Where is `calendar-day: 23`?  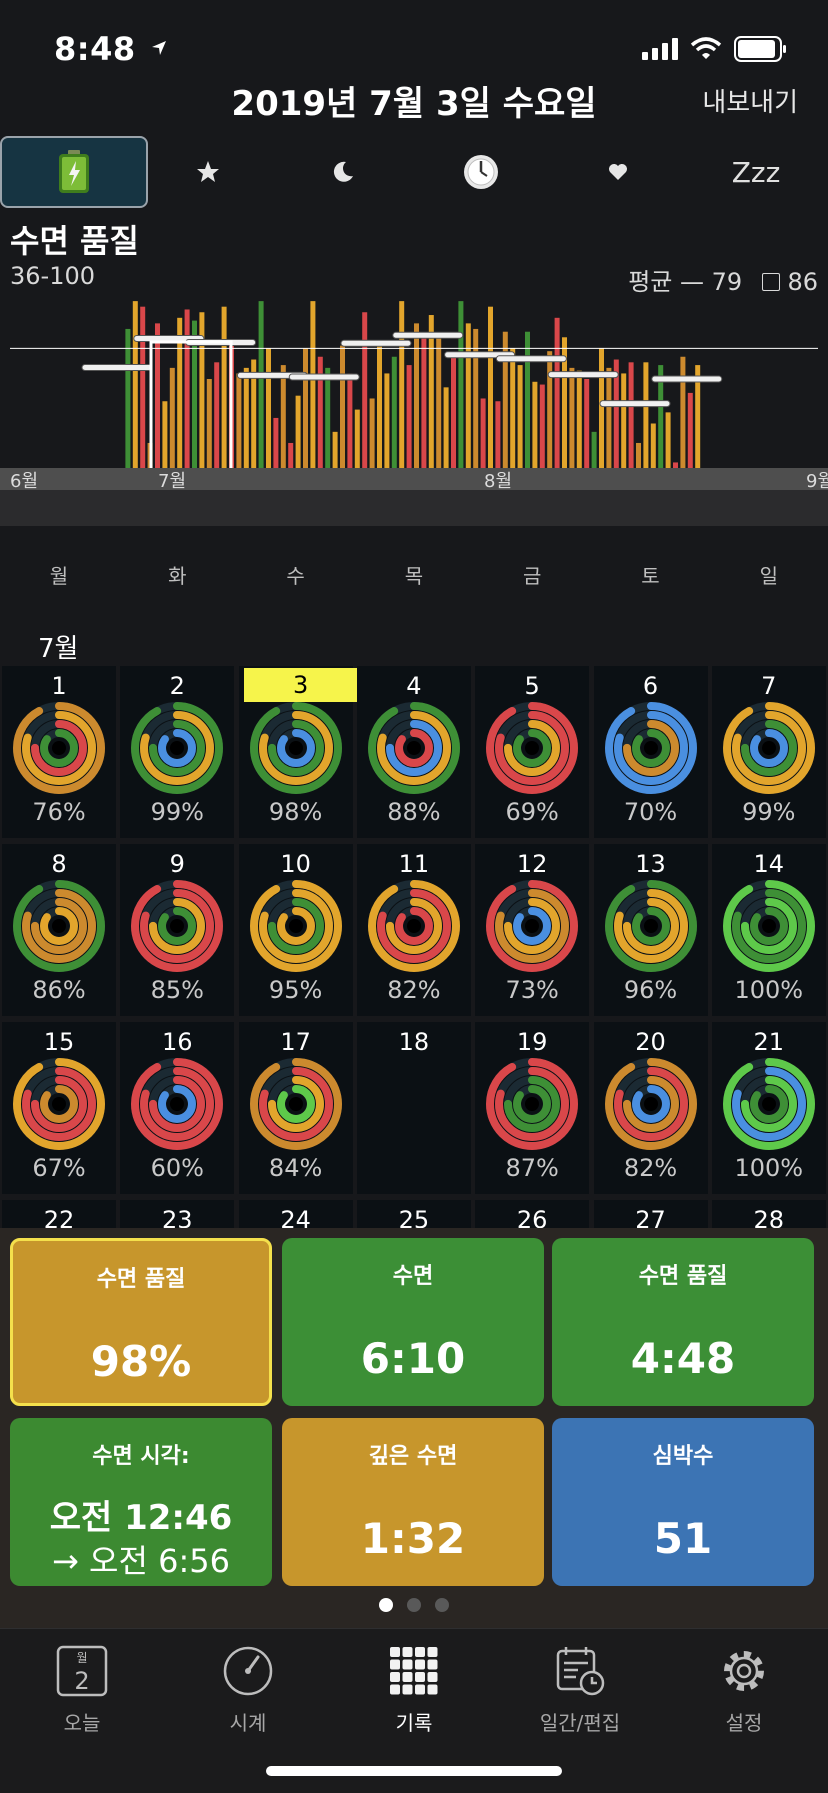
calendar-day: 23 is located at coordinates (177, 1215).